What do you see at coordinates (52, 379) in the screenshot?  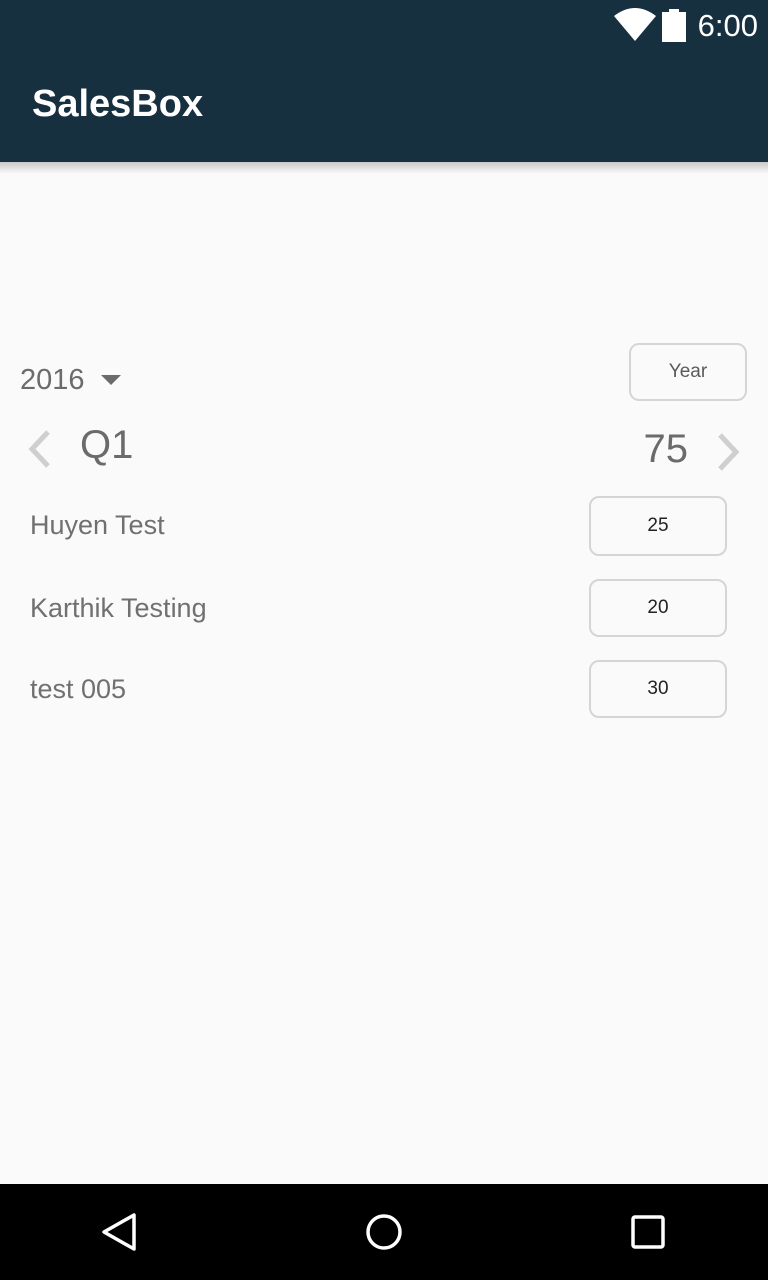 I see `year-dropdown-value: 2016` at bounding box center [52, 379].